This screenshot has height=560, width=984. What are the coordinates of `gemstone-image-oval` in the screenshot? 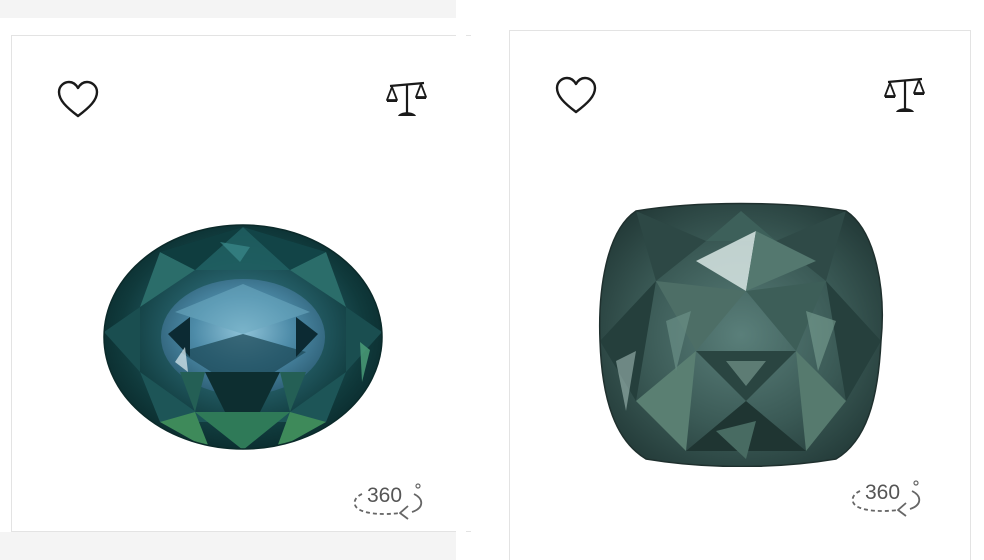 It's located at (243, 337).